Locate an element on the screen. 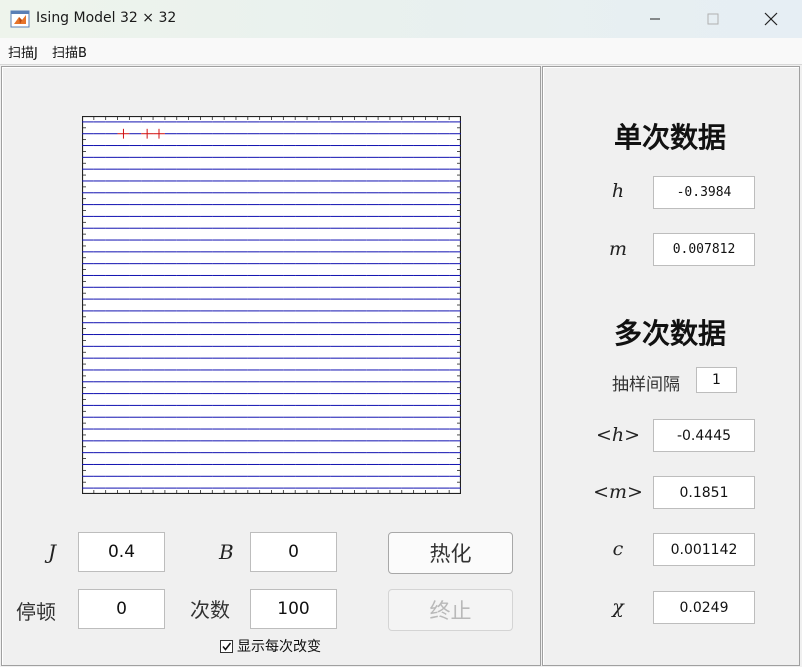  menu-scan-b: 扫描B is located at coordinates (69, 51).